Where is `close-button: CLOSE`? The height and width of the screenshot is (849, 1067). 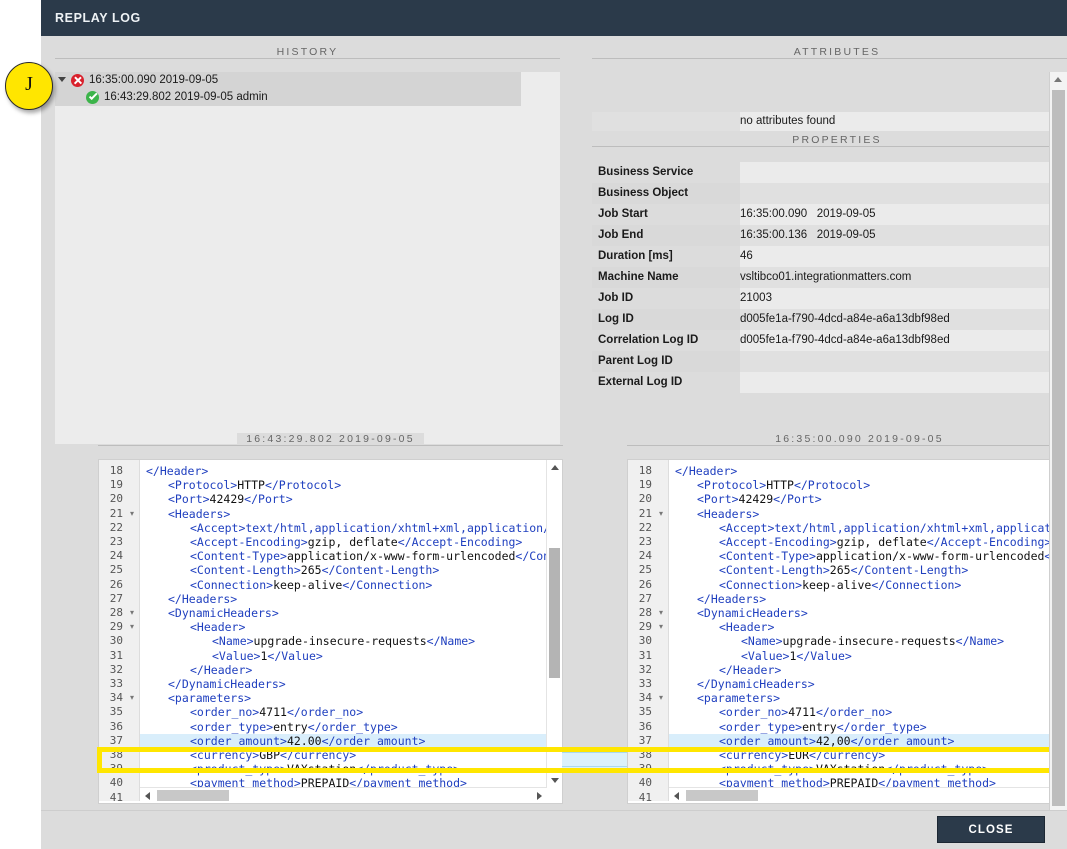
close-button: CLOSE is located at coordinates (991, 829).